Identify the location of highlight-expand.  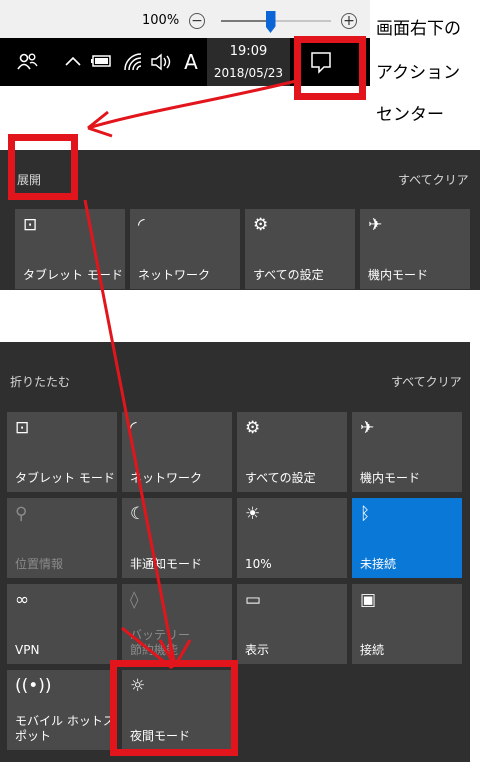
(43, 167).